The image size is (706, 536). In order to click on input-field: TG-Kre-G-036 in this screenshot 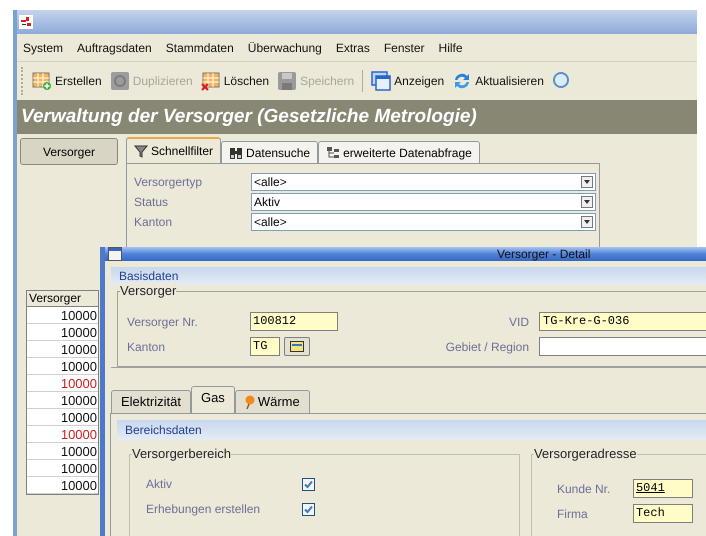, I will do `click(622, 321)`.